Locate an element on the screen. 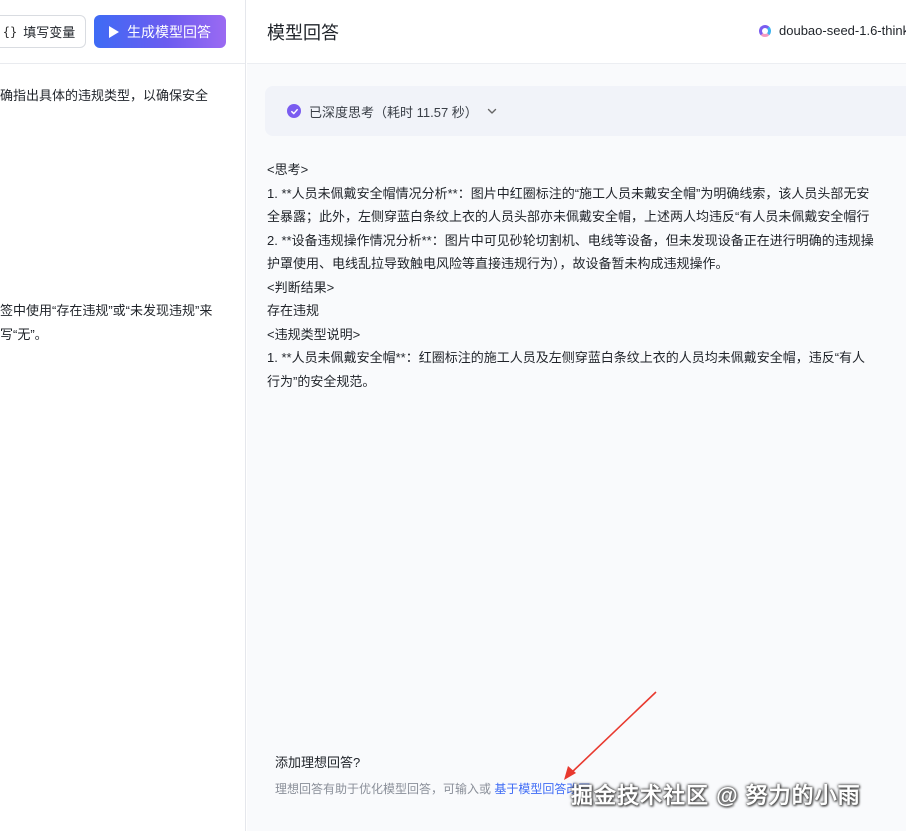  fill-variables-label: 填写变量 is located at coordinates (49, 32).